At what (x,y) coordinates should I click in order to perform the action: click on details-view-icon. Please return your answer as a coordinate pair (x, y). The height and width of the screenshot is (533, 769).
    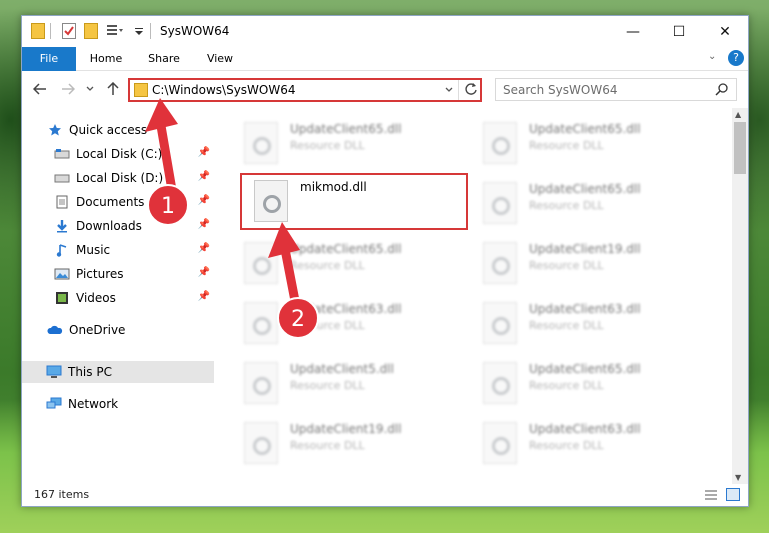
    Looking at the image, I should click on (711, 496).